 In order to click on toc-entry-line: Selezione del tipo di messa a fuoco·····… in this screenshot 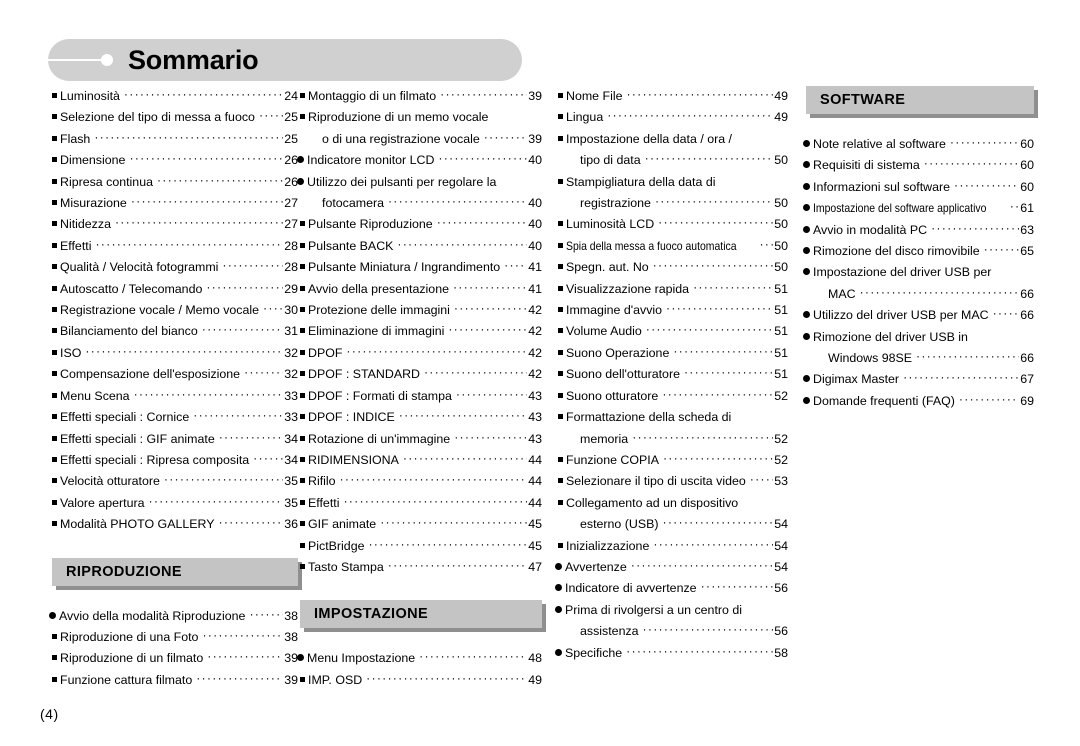, I will do `click(175, 117)`.